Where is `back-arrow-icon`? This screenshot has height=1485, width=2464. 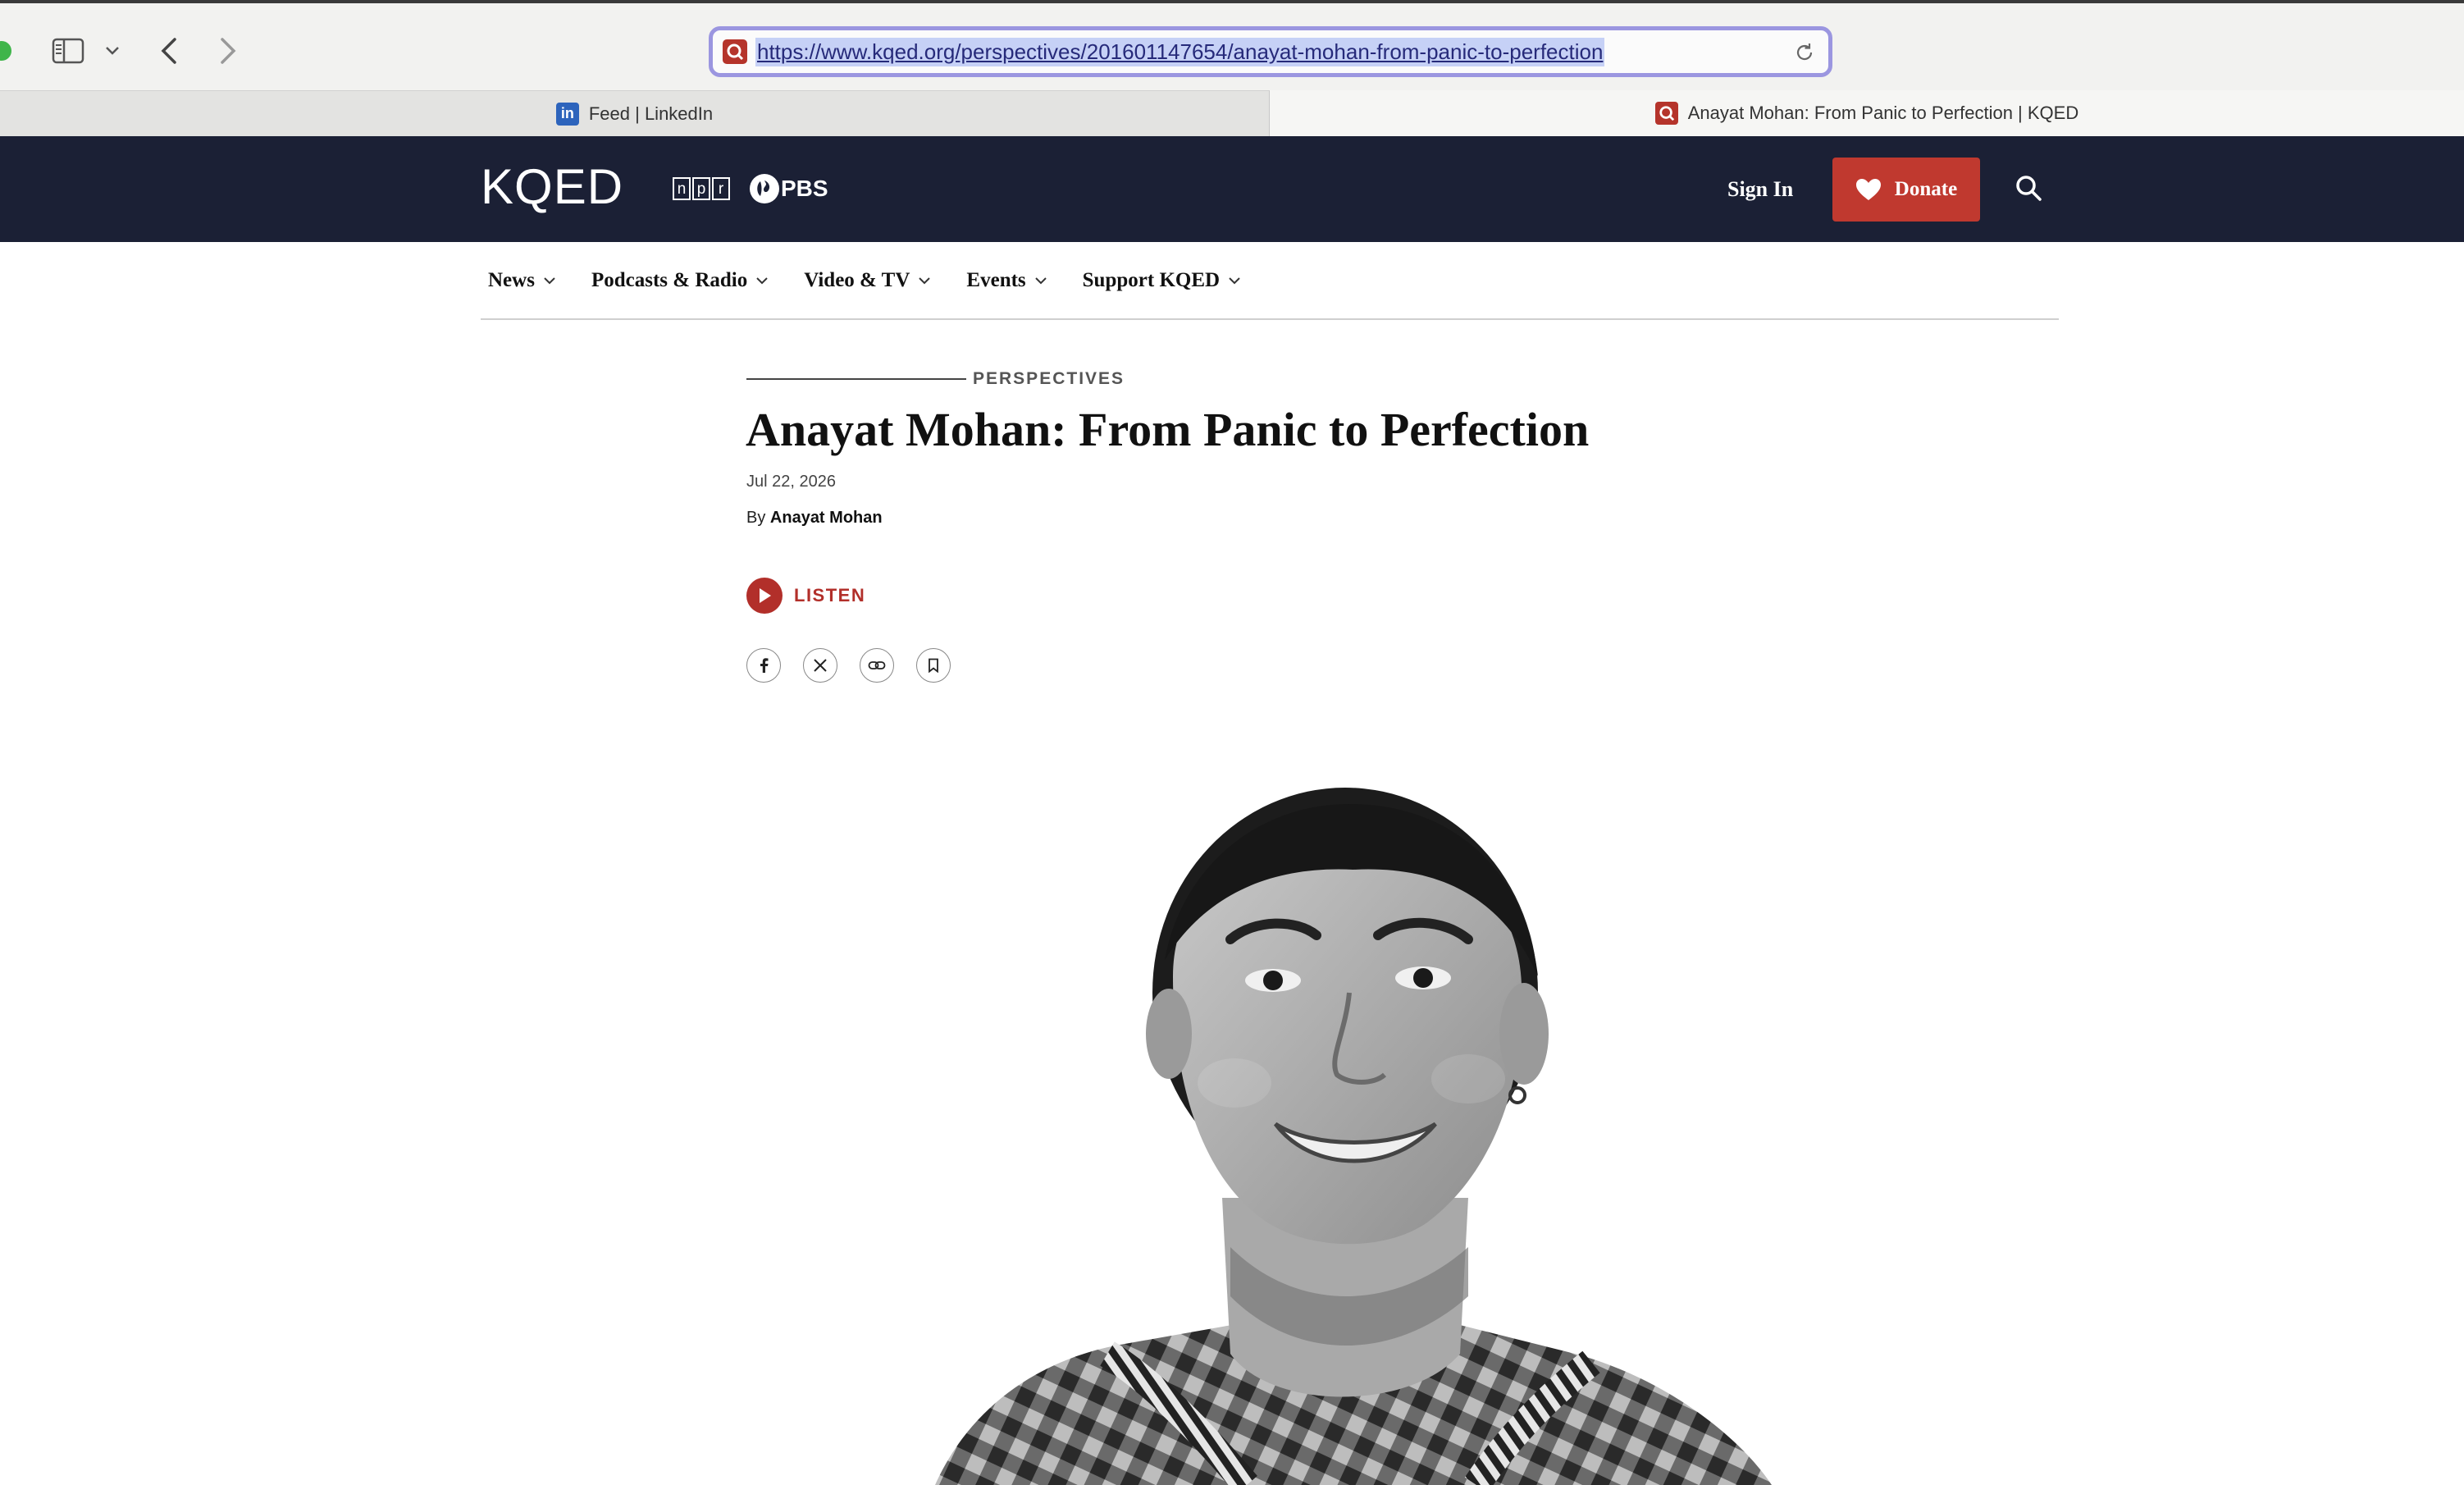
back-arrow-icon is located at coordinates (169, 51).